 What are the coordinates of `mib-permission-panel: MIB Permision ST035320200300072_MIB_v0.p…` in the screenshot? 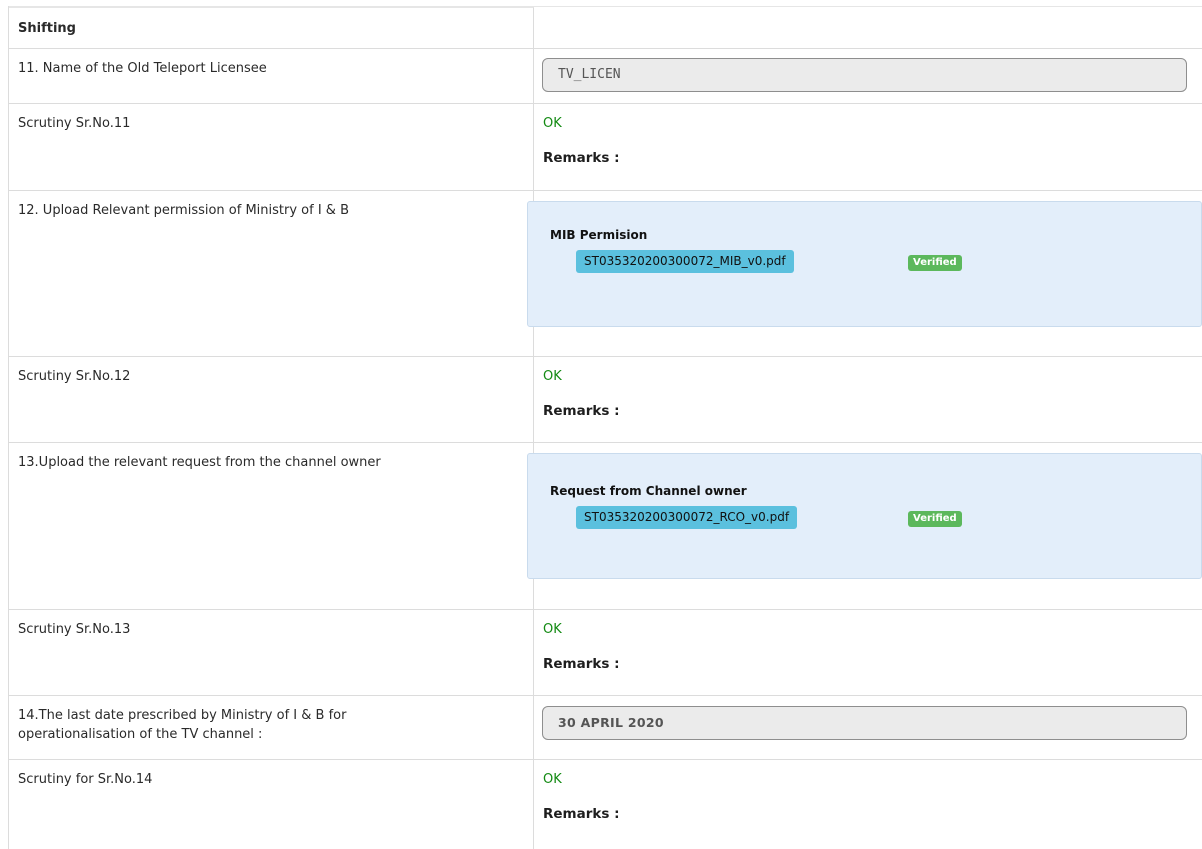 It's located at (864, 264).